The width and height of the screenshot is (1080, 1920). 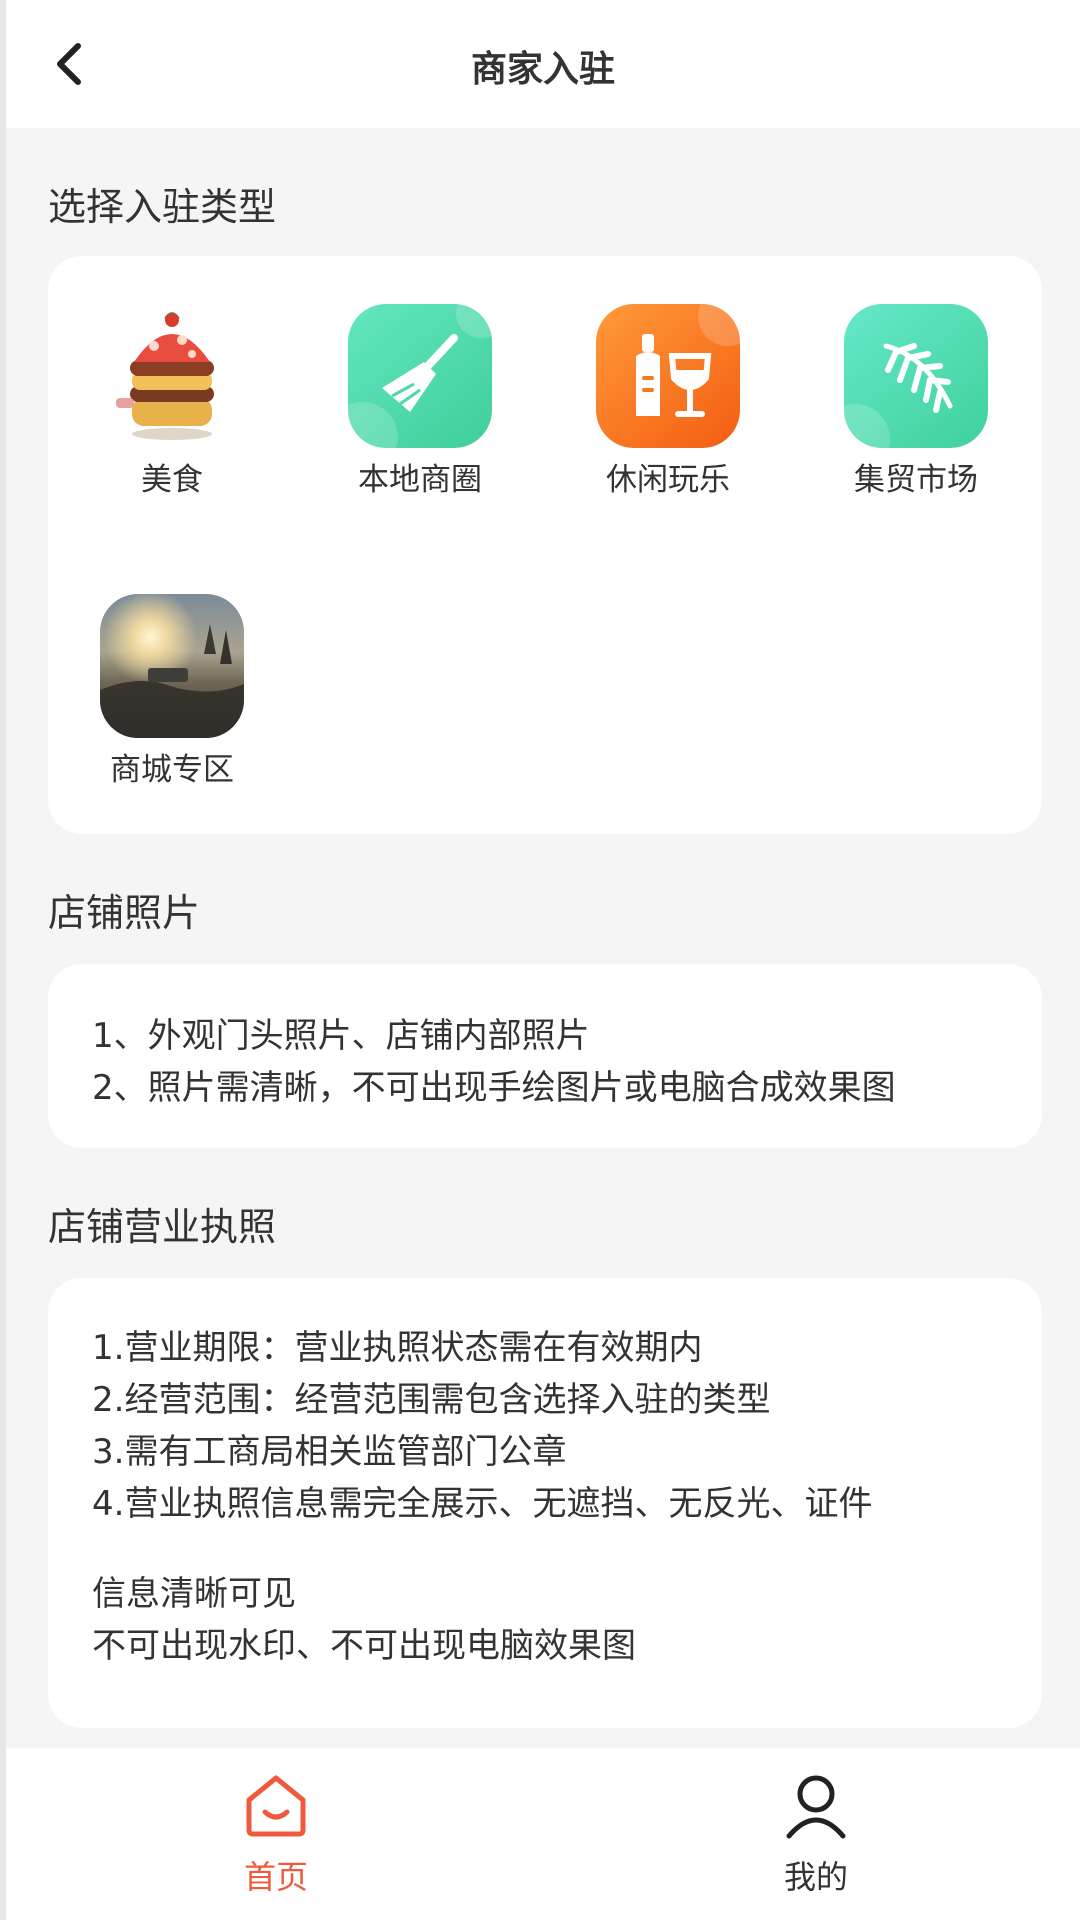 What do you see at coordinates (124, 913) in the screenshot?
I see `section-title-photos: 店铺照片` at bounding box center [124, 913].